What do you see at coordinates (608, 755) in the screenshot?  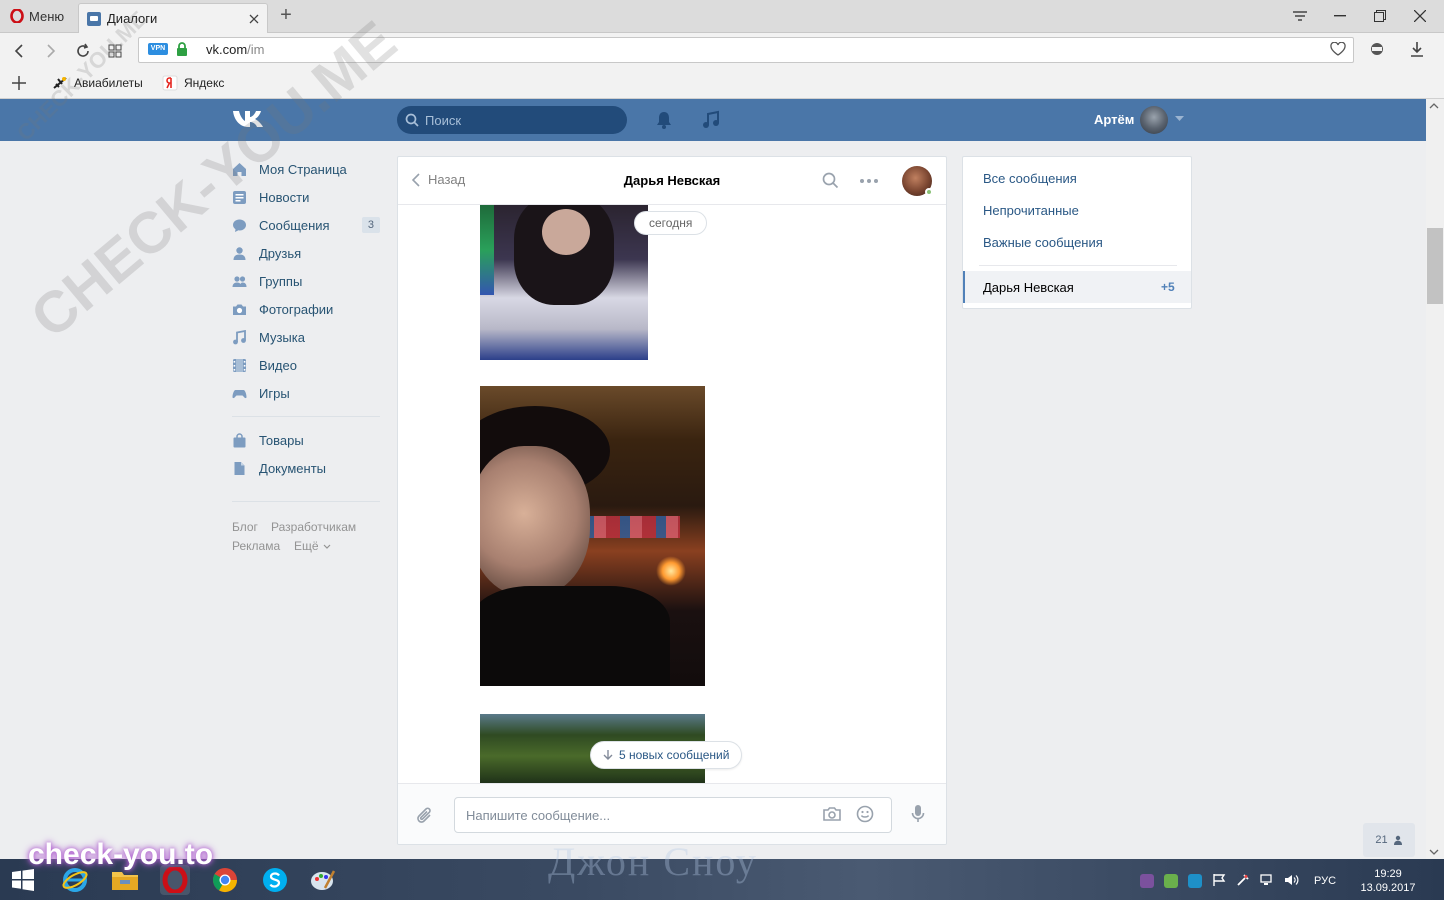 I see `arrow-down-icon` at bounding box center [608, 755].